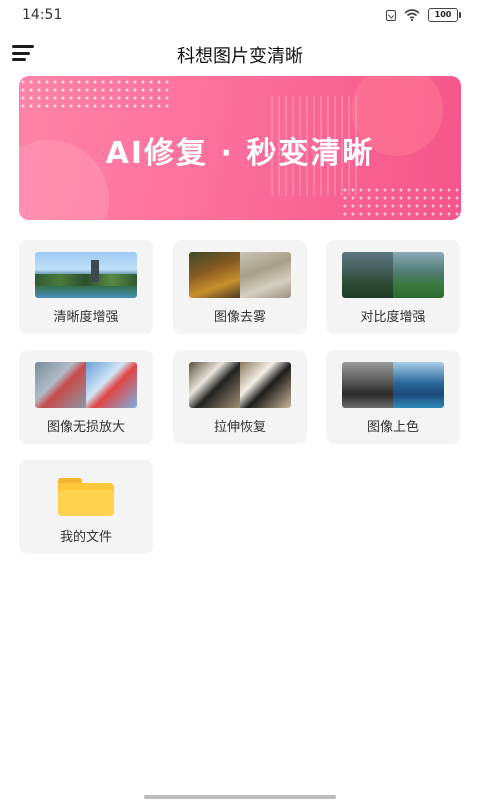  What do you see at coordinates (94, 93) in the screenshot?
I see `banner-dot-pattern` at bounding box center [94, 93].